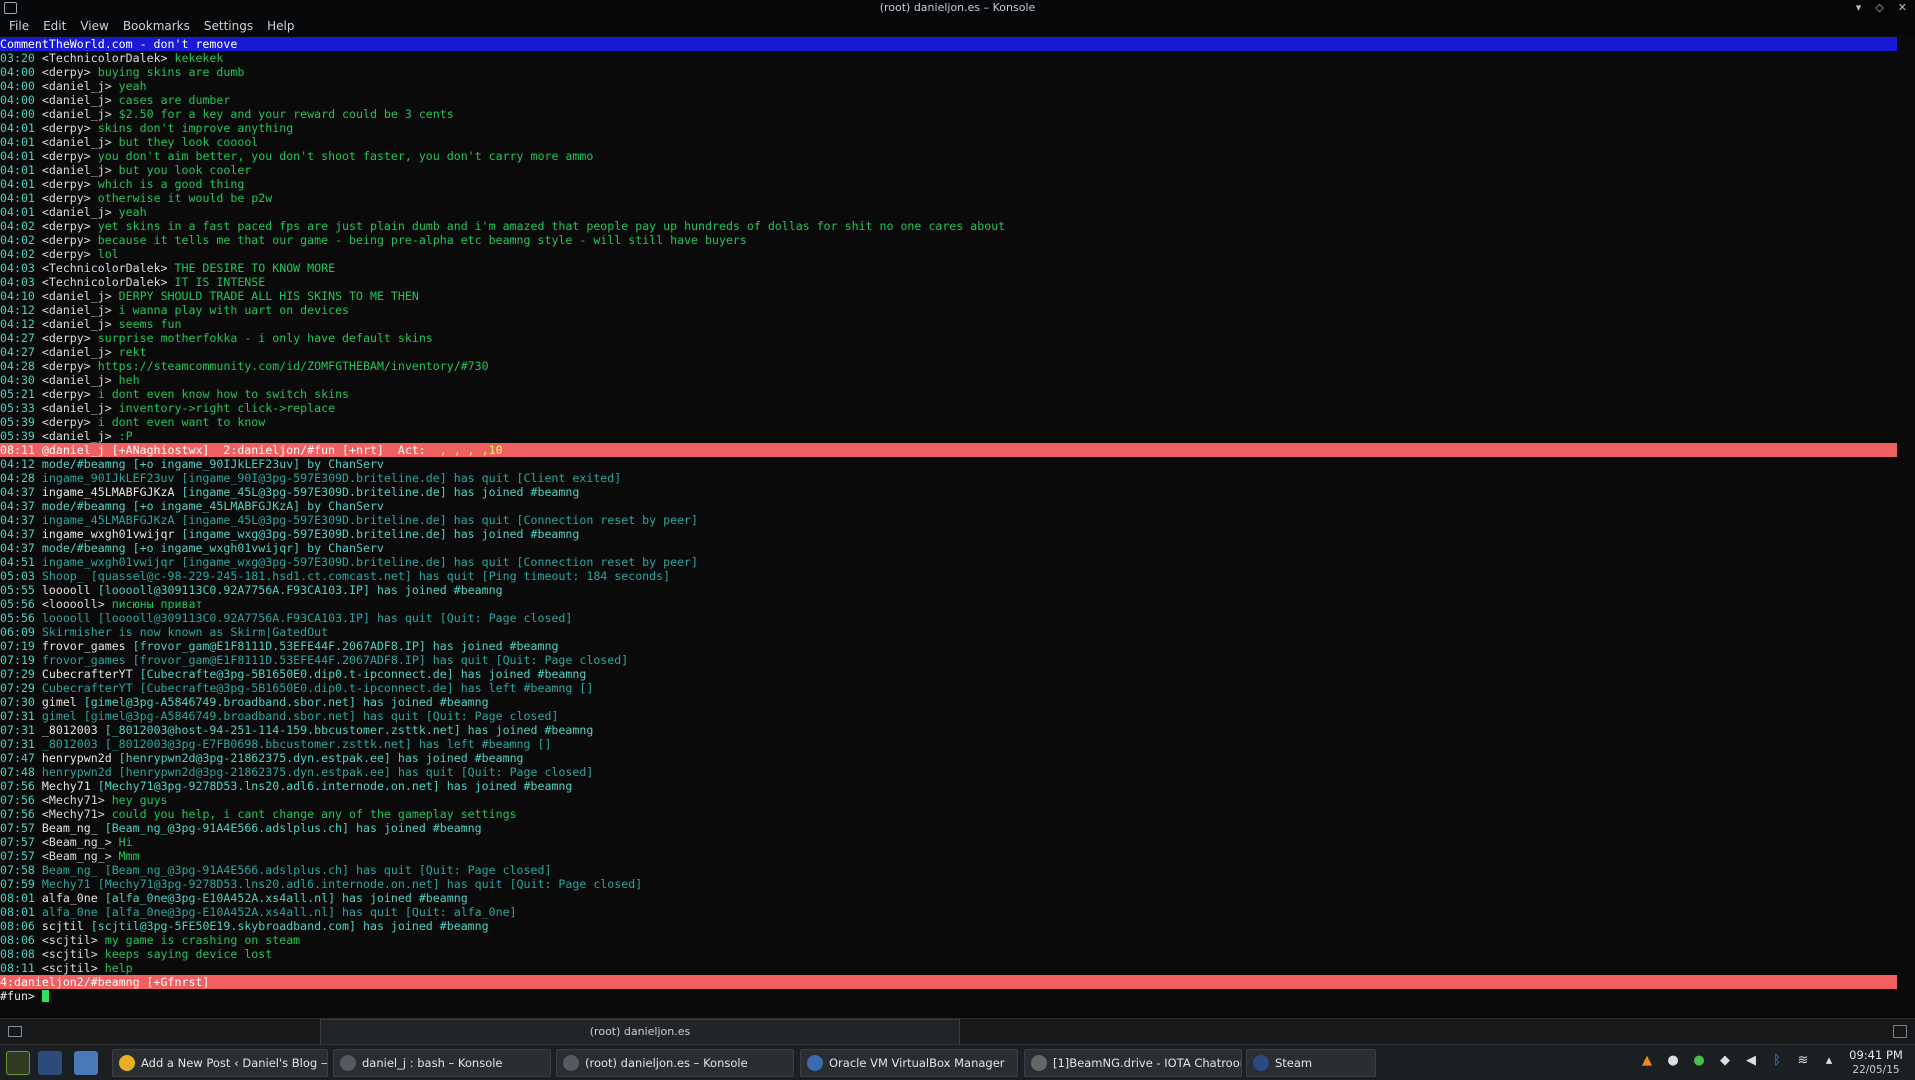 The width and height of the screenshot is (1915, 1080). What do you see at coordinates (909, 1063) in the screenshot?
I see `taskbar-task: Oracle VM VirtualBox Manager` at bounding box center [909, 1063].